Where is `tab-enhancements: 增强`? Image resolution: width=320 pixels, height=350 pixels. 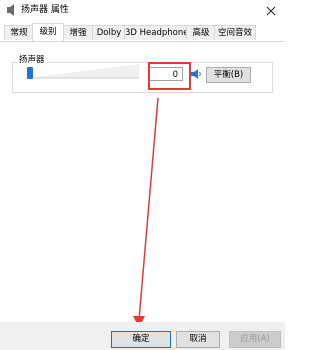
tab-enhancements: 增强 is located at coordinates (78, 32).